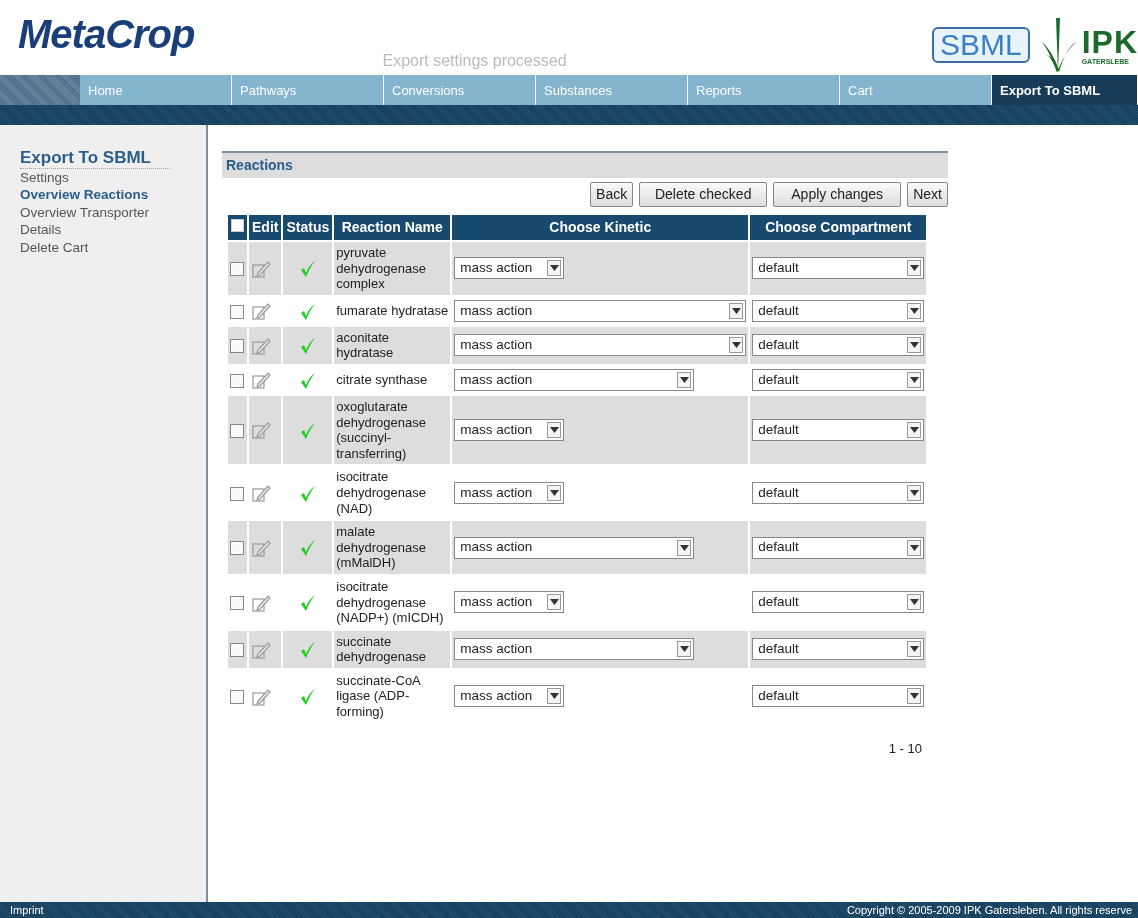 This screenshot has height=918, width=1138. What do you see at coordinates (390, 602) in the screenshot?
I see `reaction-name: isocitrate dehydrogenase (NADP+) (mICDH)` at bounding box center [390, 602].